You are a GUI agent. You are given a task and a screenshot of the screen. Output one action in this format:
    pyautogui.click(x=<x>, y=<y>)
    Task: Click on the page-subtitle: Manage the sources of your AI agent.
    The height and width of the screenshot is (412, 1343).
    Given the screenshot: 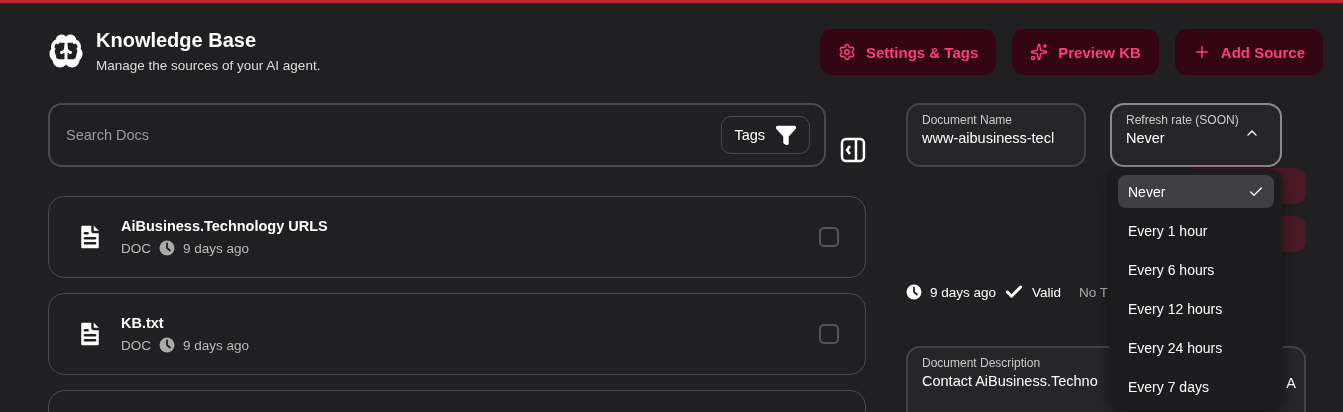 What is the action you would take?
    pyautogui.click(x=208, y=65)
    